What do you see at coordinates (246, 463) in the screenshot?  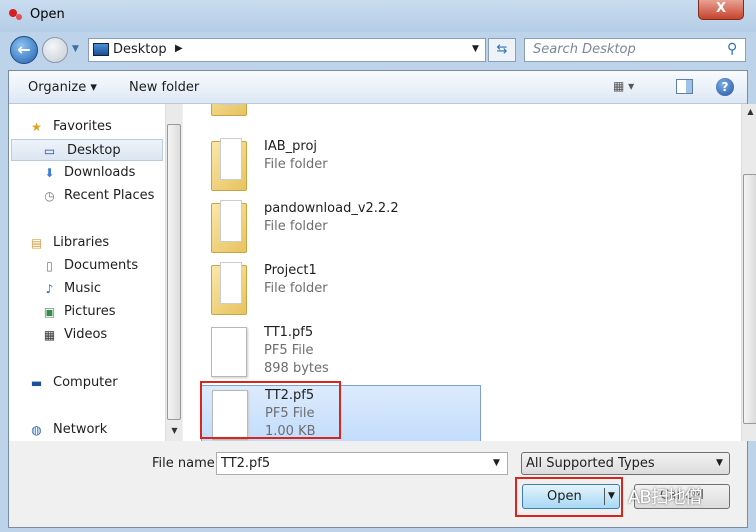 I see `file-name-value: TT2.pf5` at bounding box center [246, 463].